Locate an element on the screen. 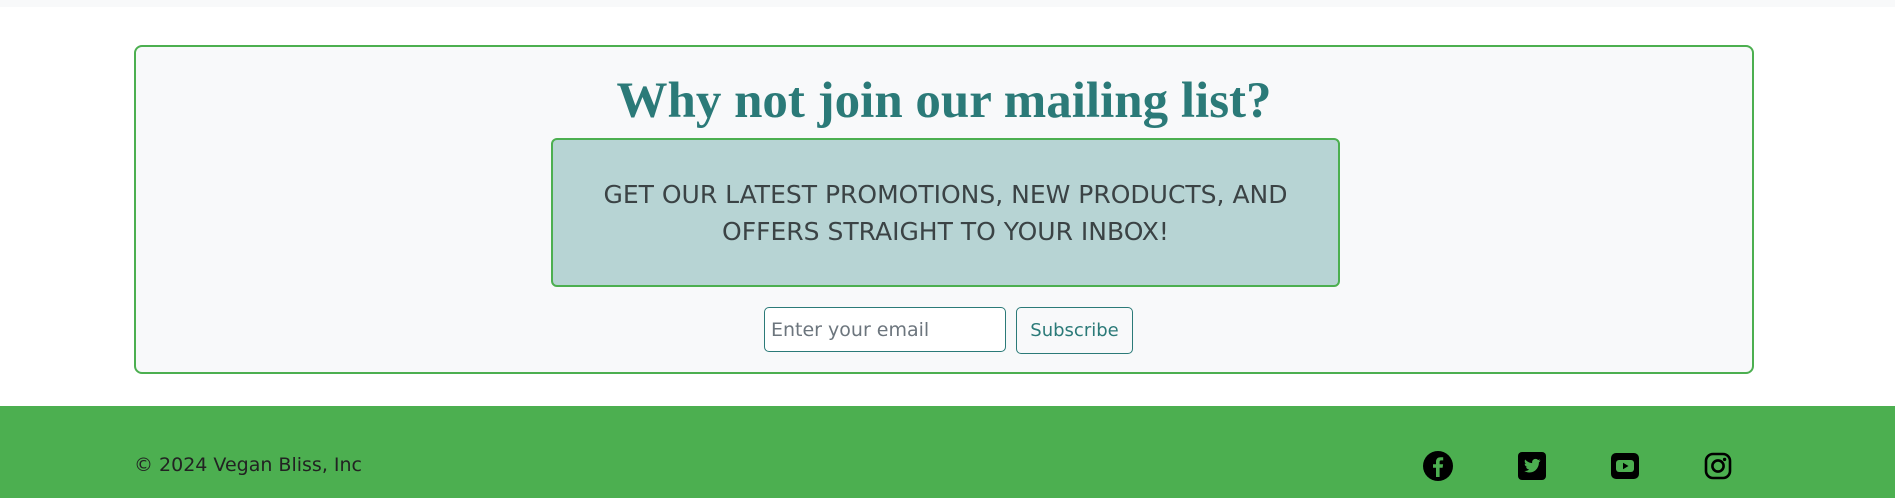  youtube-icon is located at coordinates (1625, 466).